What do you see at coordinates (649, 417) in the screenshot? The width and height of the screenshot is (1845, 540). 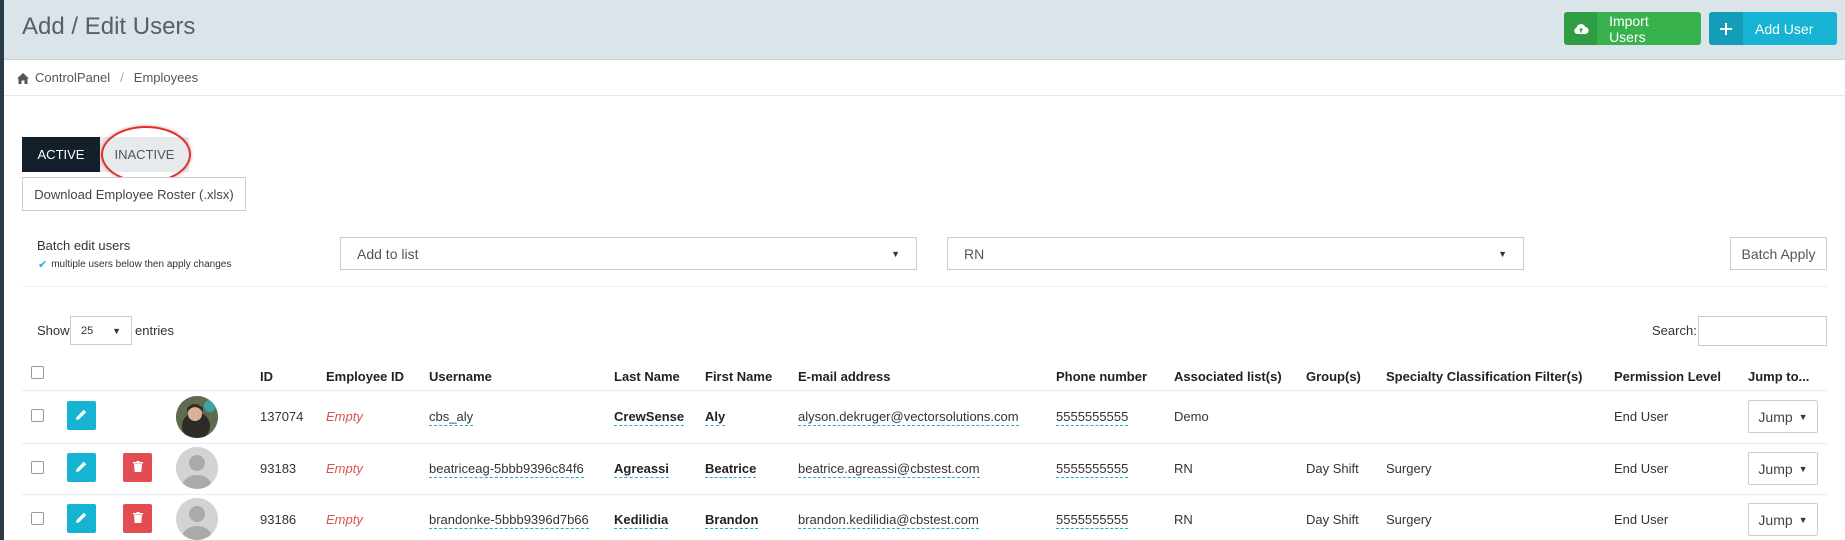 I see `cell-last-name: CrewSense` at bounding box center [649, 417].